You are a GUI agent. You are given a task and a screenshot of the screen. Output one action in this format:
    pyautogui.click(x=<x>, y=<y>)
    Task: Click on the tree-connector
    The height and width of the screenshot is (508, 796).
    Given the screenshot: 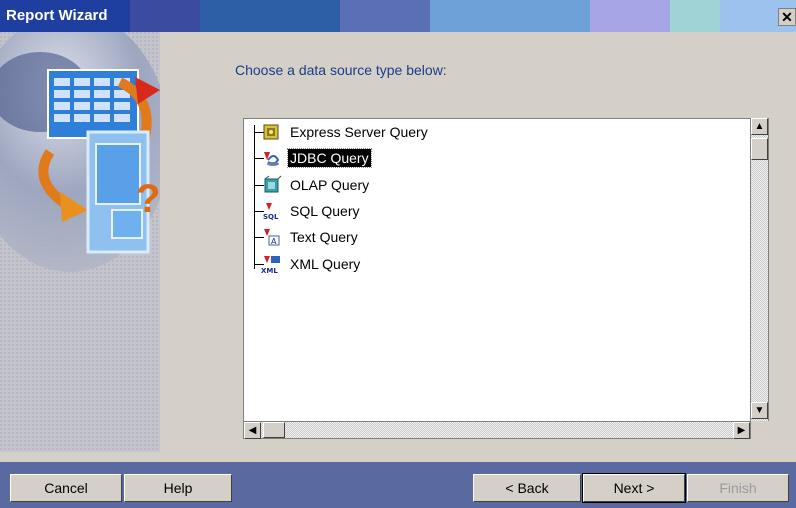 What is the action you would take?
    pyautogui.click(x=254, y=197)
    